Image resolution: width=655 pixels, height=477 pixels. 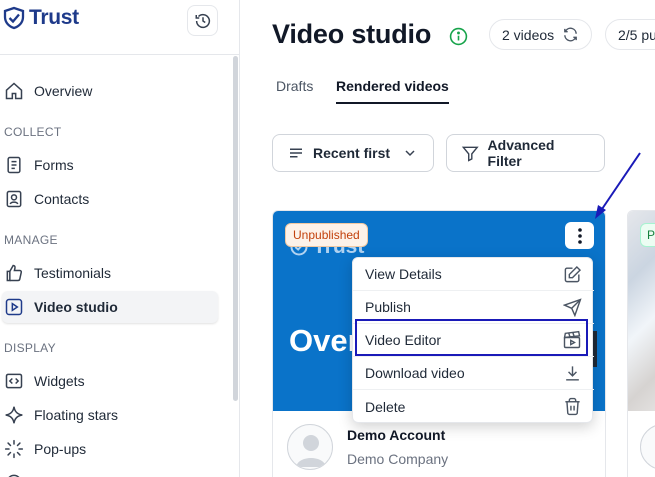 What do you see at coordinates (572, 307) in the screenshot?
I see `send-icon` at bounding box center [572, 307].